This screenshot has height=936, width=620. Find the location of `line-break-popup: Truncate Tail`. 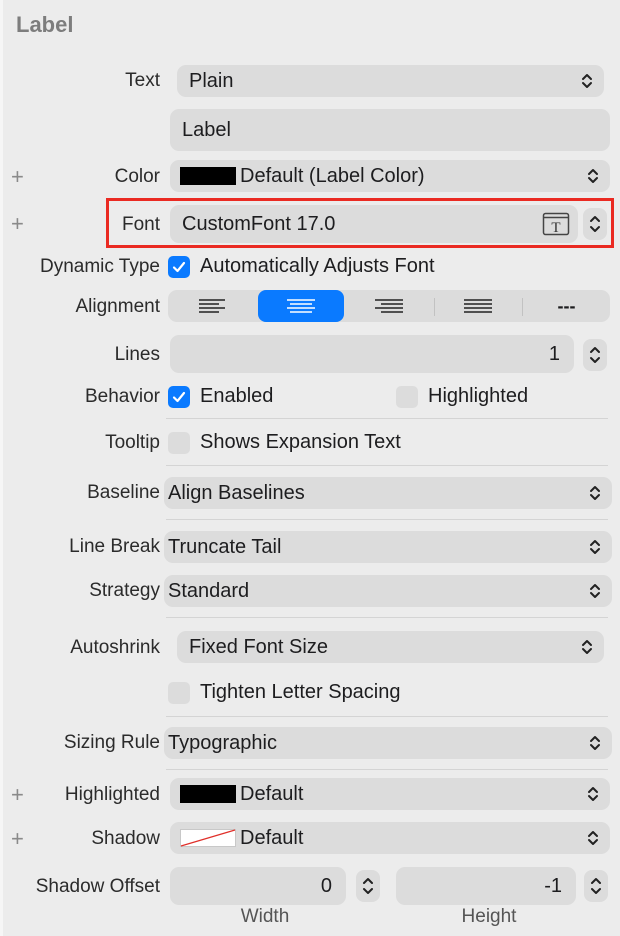

line-break-popup: Truncate Tail is located at coordinates (388, 547).